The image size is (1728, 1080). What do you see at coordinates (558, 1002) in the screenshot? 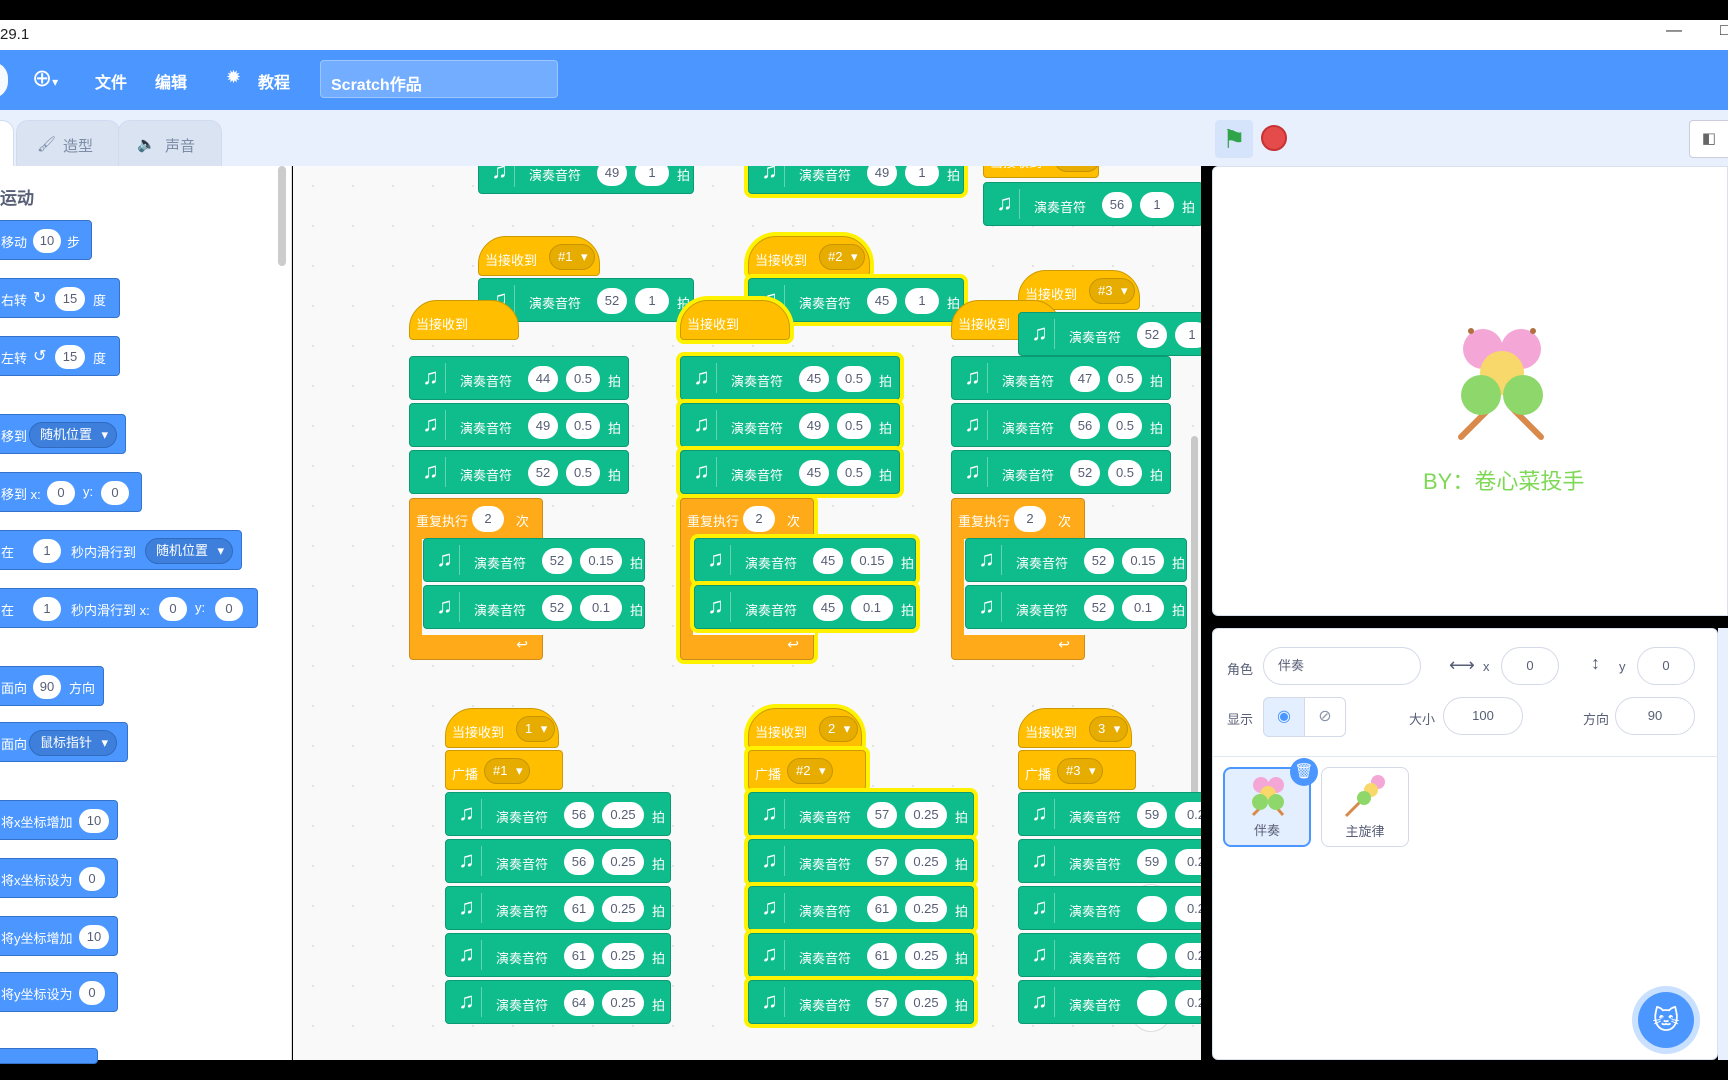
I see `play-note-block: ♫ 演奏音符 64 0.25 拍` at bounding box center [558, 1002].